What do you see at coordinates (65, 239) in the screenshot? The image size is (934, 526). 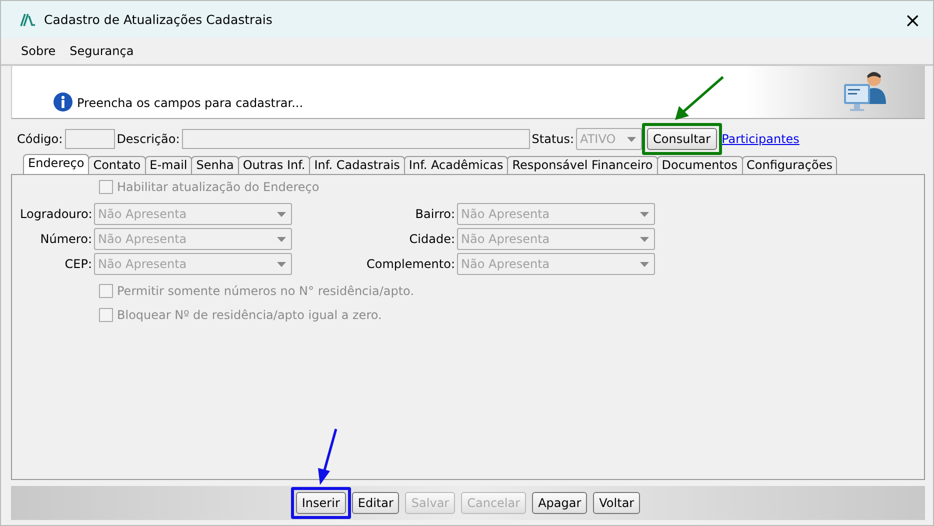 I see `field-label: Número:` at bounding box center [65, 239].